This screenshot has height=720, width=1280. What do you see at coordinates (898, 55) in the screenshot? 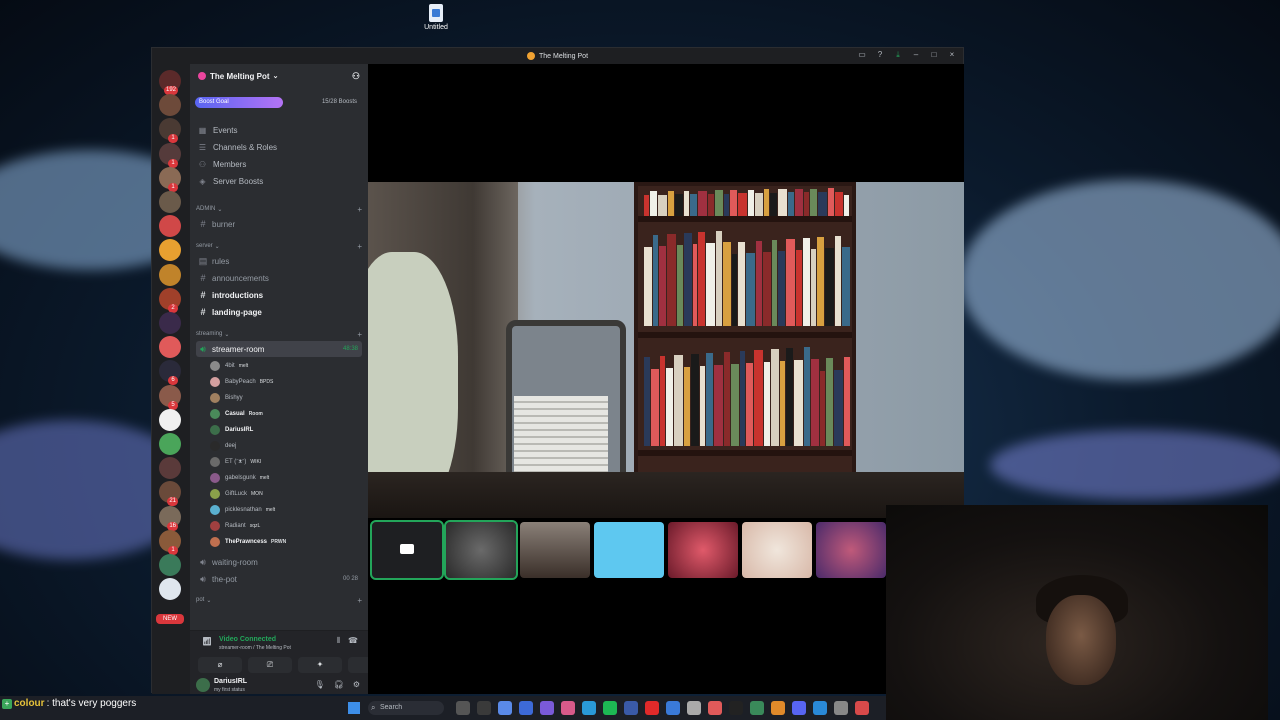
I see `download-icon: ⤓` at bounding box center [898, 55].